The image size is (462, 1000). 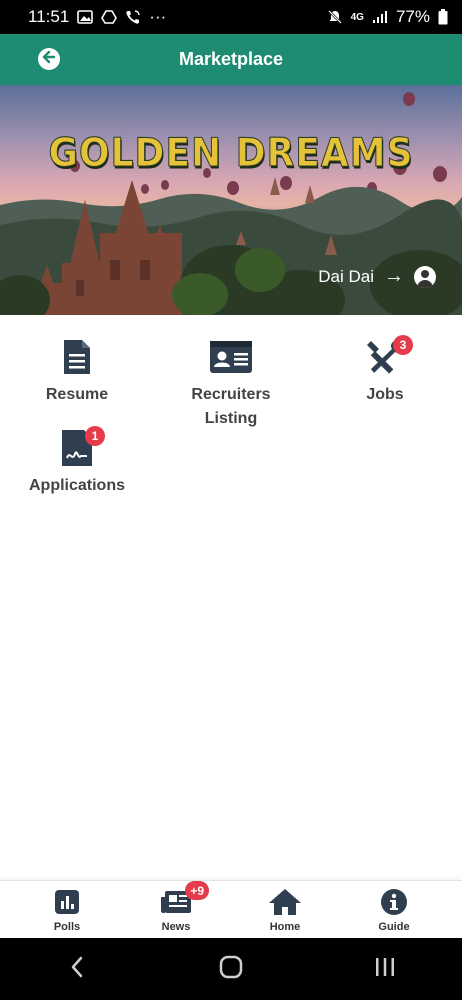 I want to click on battery-level: 77%, so click(x=412, y=16).